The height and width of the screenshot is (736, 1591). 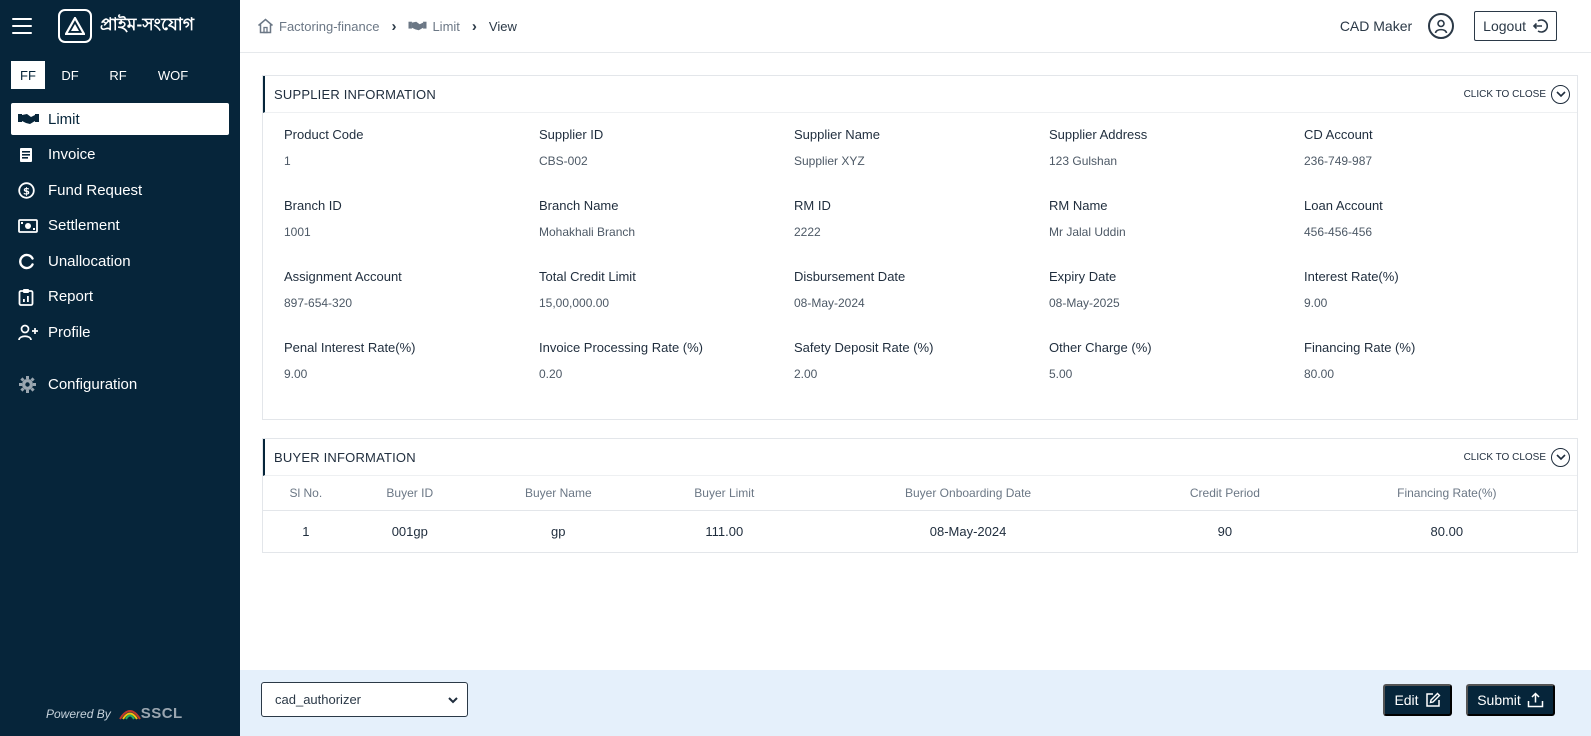 I want to click on sidebar-item-label: Limit, so click(x=64, y=119).